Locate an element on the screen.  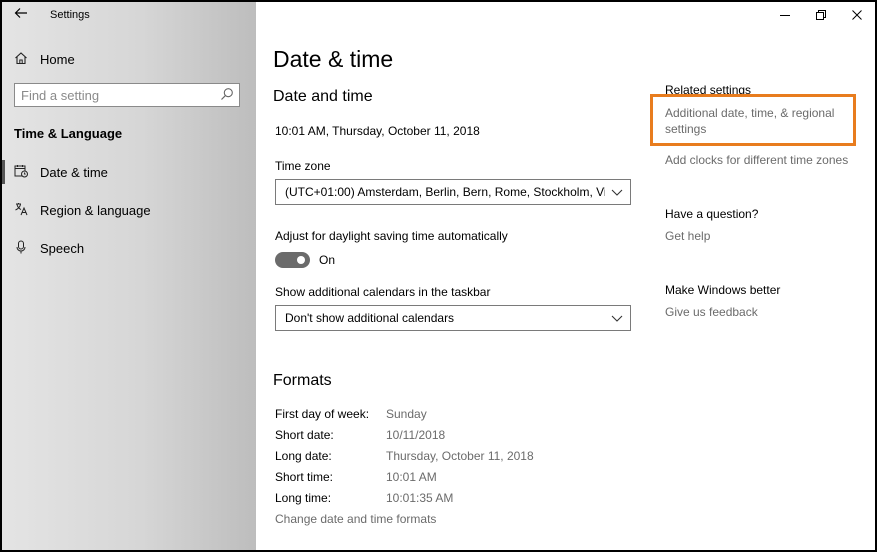
format-value: 10:01:35 AM is located at coordinates (420, 498).